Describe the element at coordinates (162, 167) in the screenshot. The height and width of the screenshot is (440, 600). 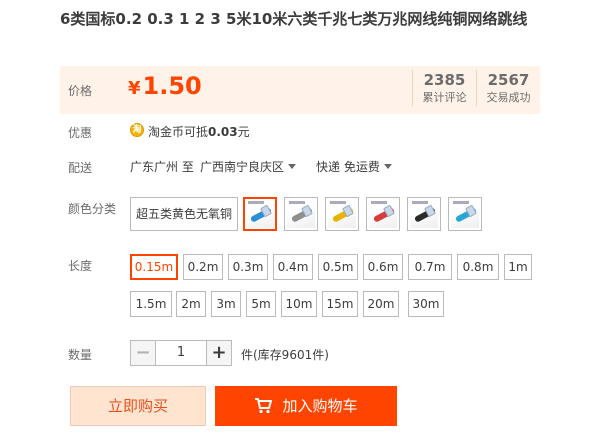
I see `shipping-from: 广东广州 至` at that location.